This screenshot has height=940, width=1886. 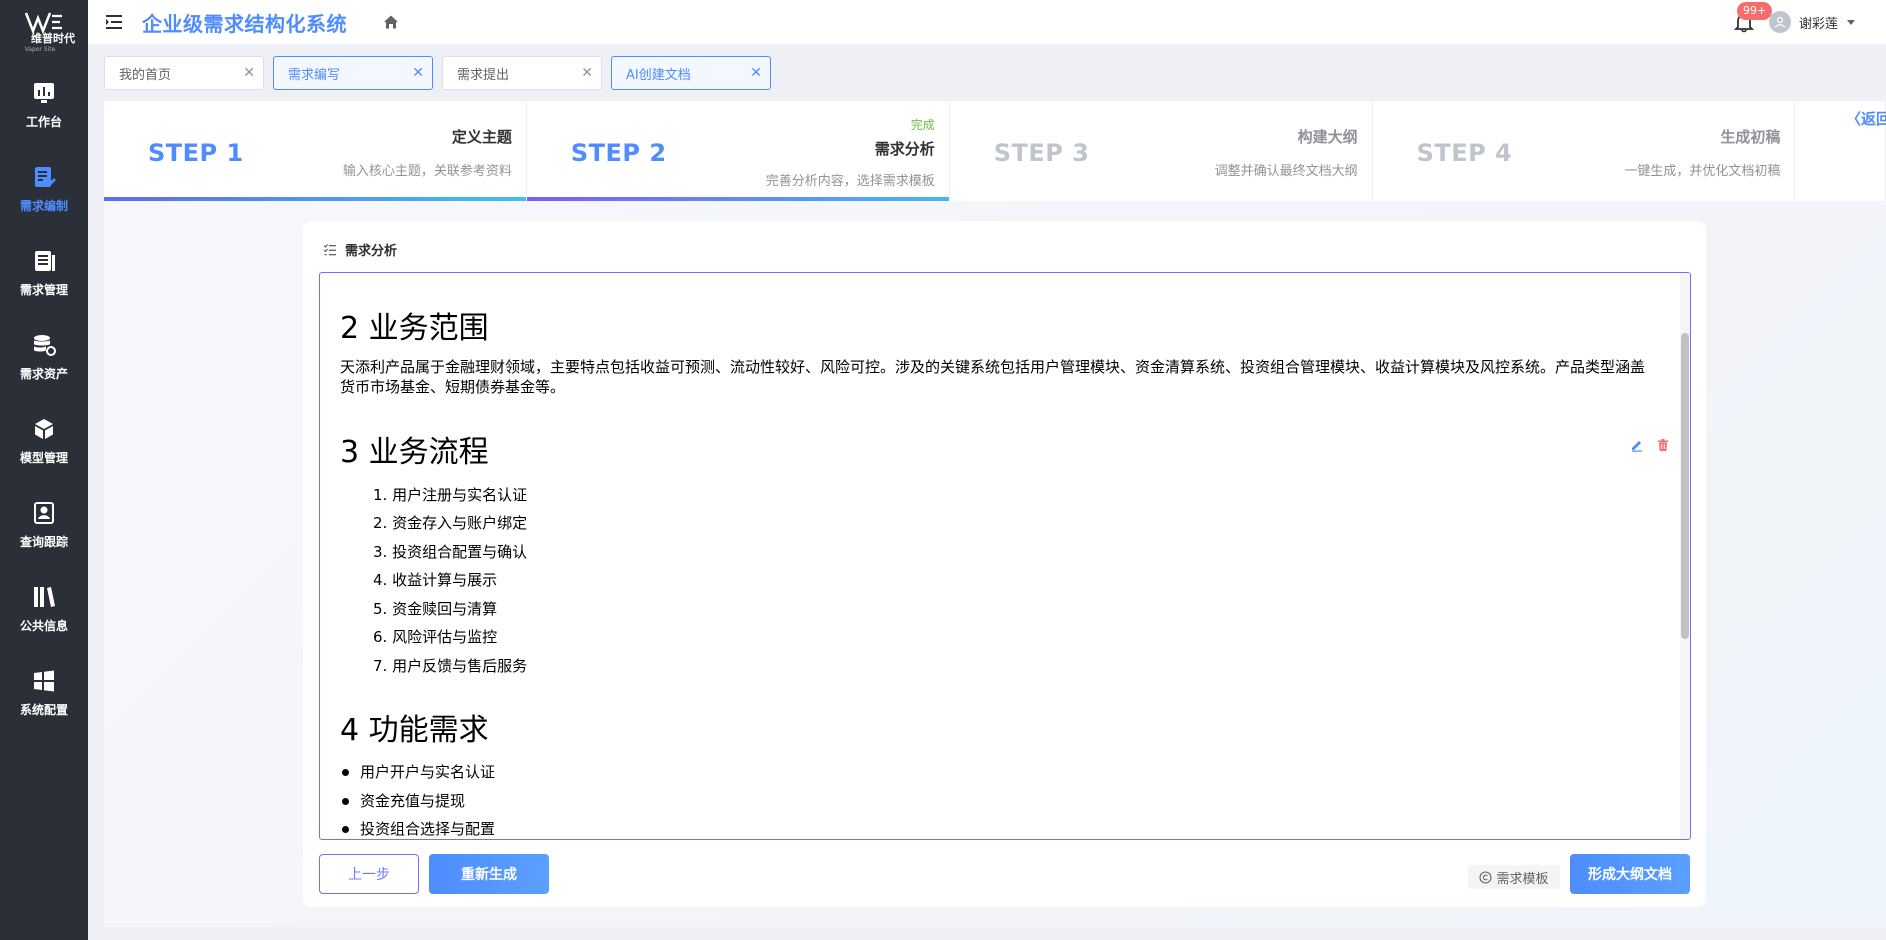 I want to click on sidebar-item-model-management: 模型管理, so click(x=44, y=440).